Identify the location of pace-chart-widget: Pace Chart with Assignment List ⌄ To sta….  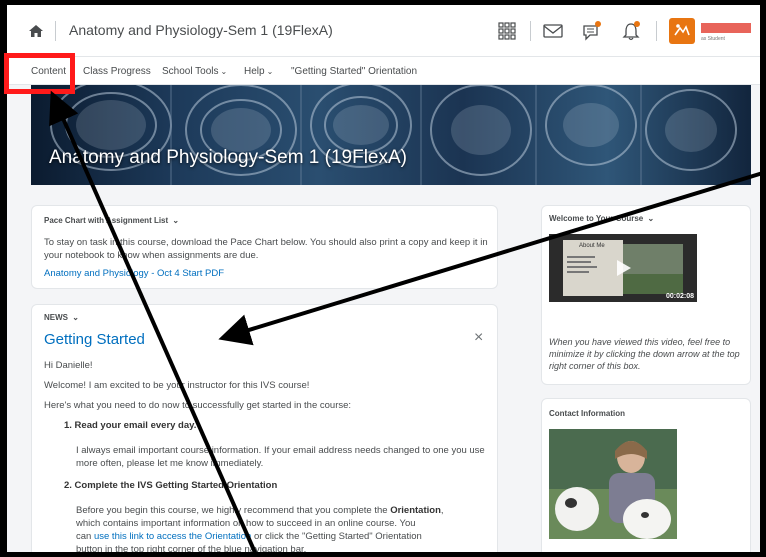
(264, 247).